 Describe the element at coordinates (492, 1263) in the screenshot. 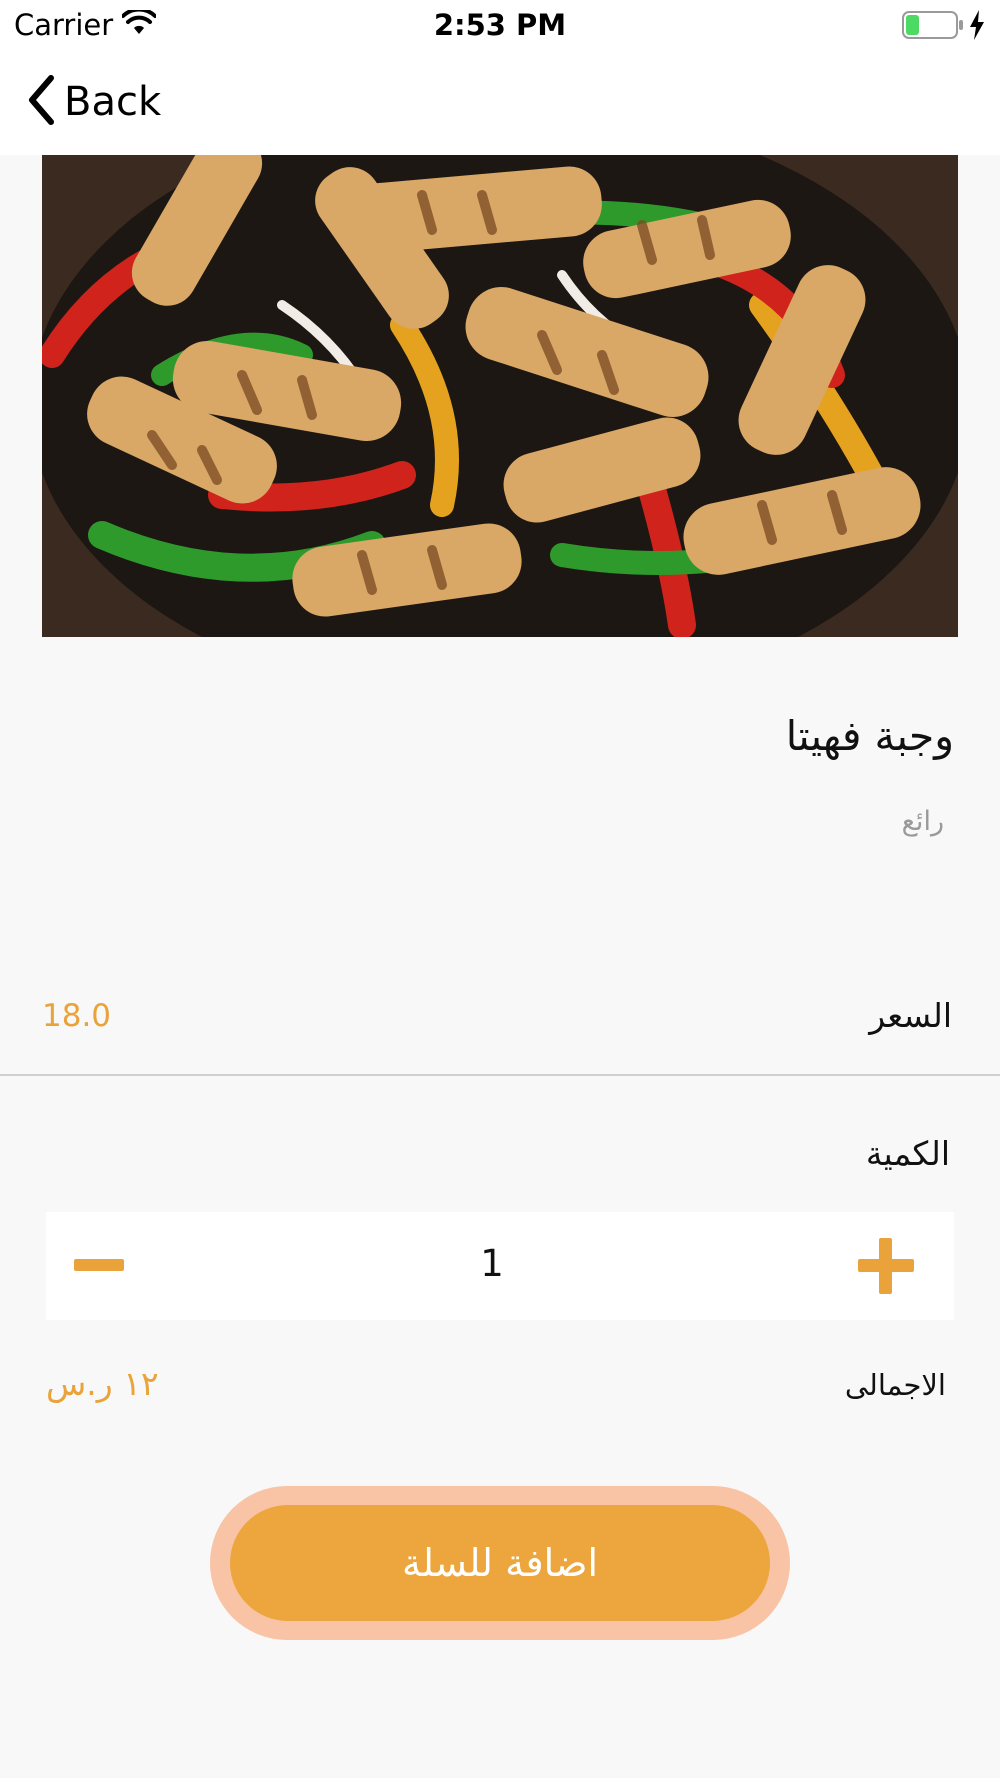

I see `quantity-value: 1` at that location.